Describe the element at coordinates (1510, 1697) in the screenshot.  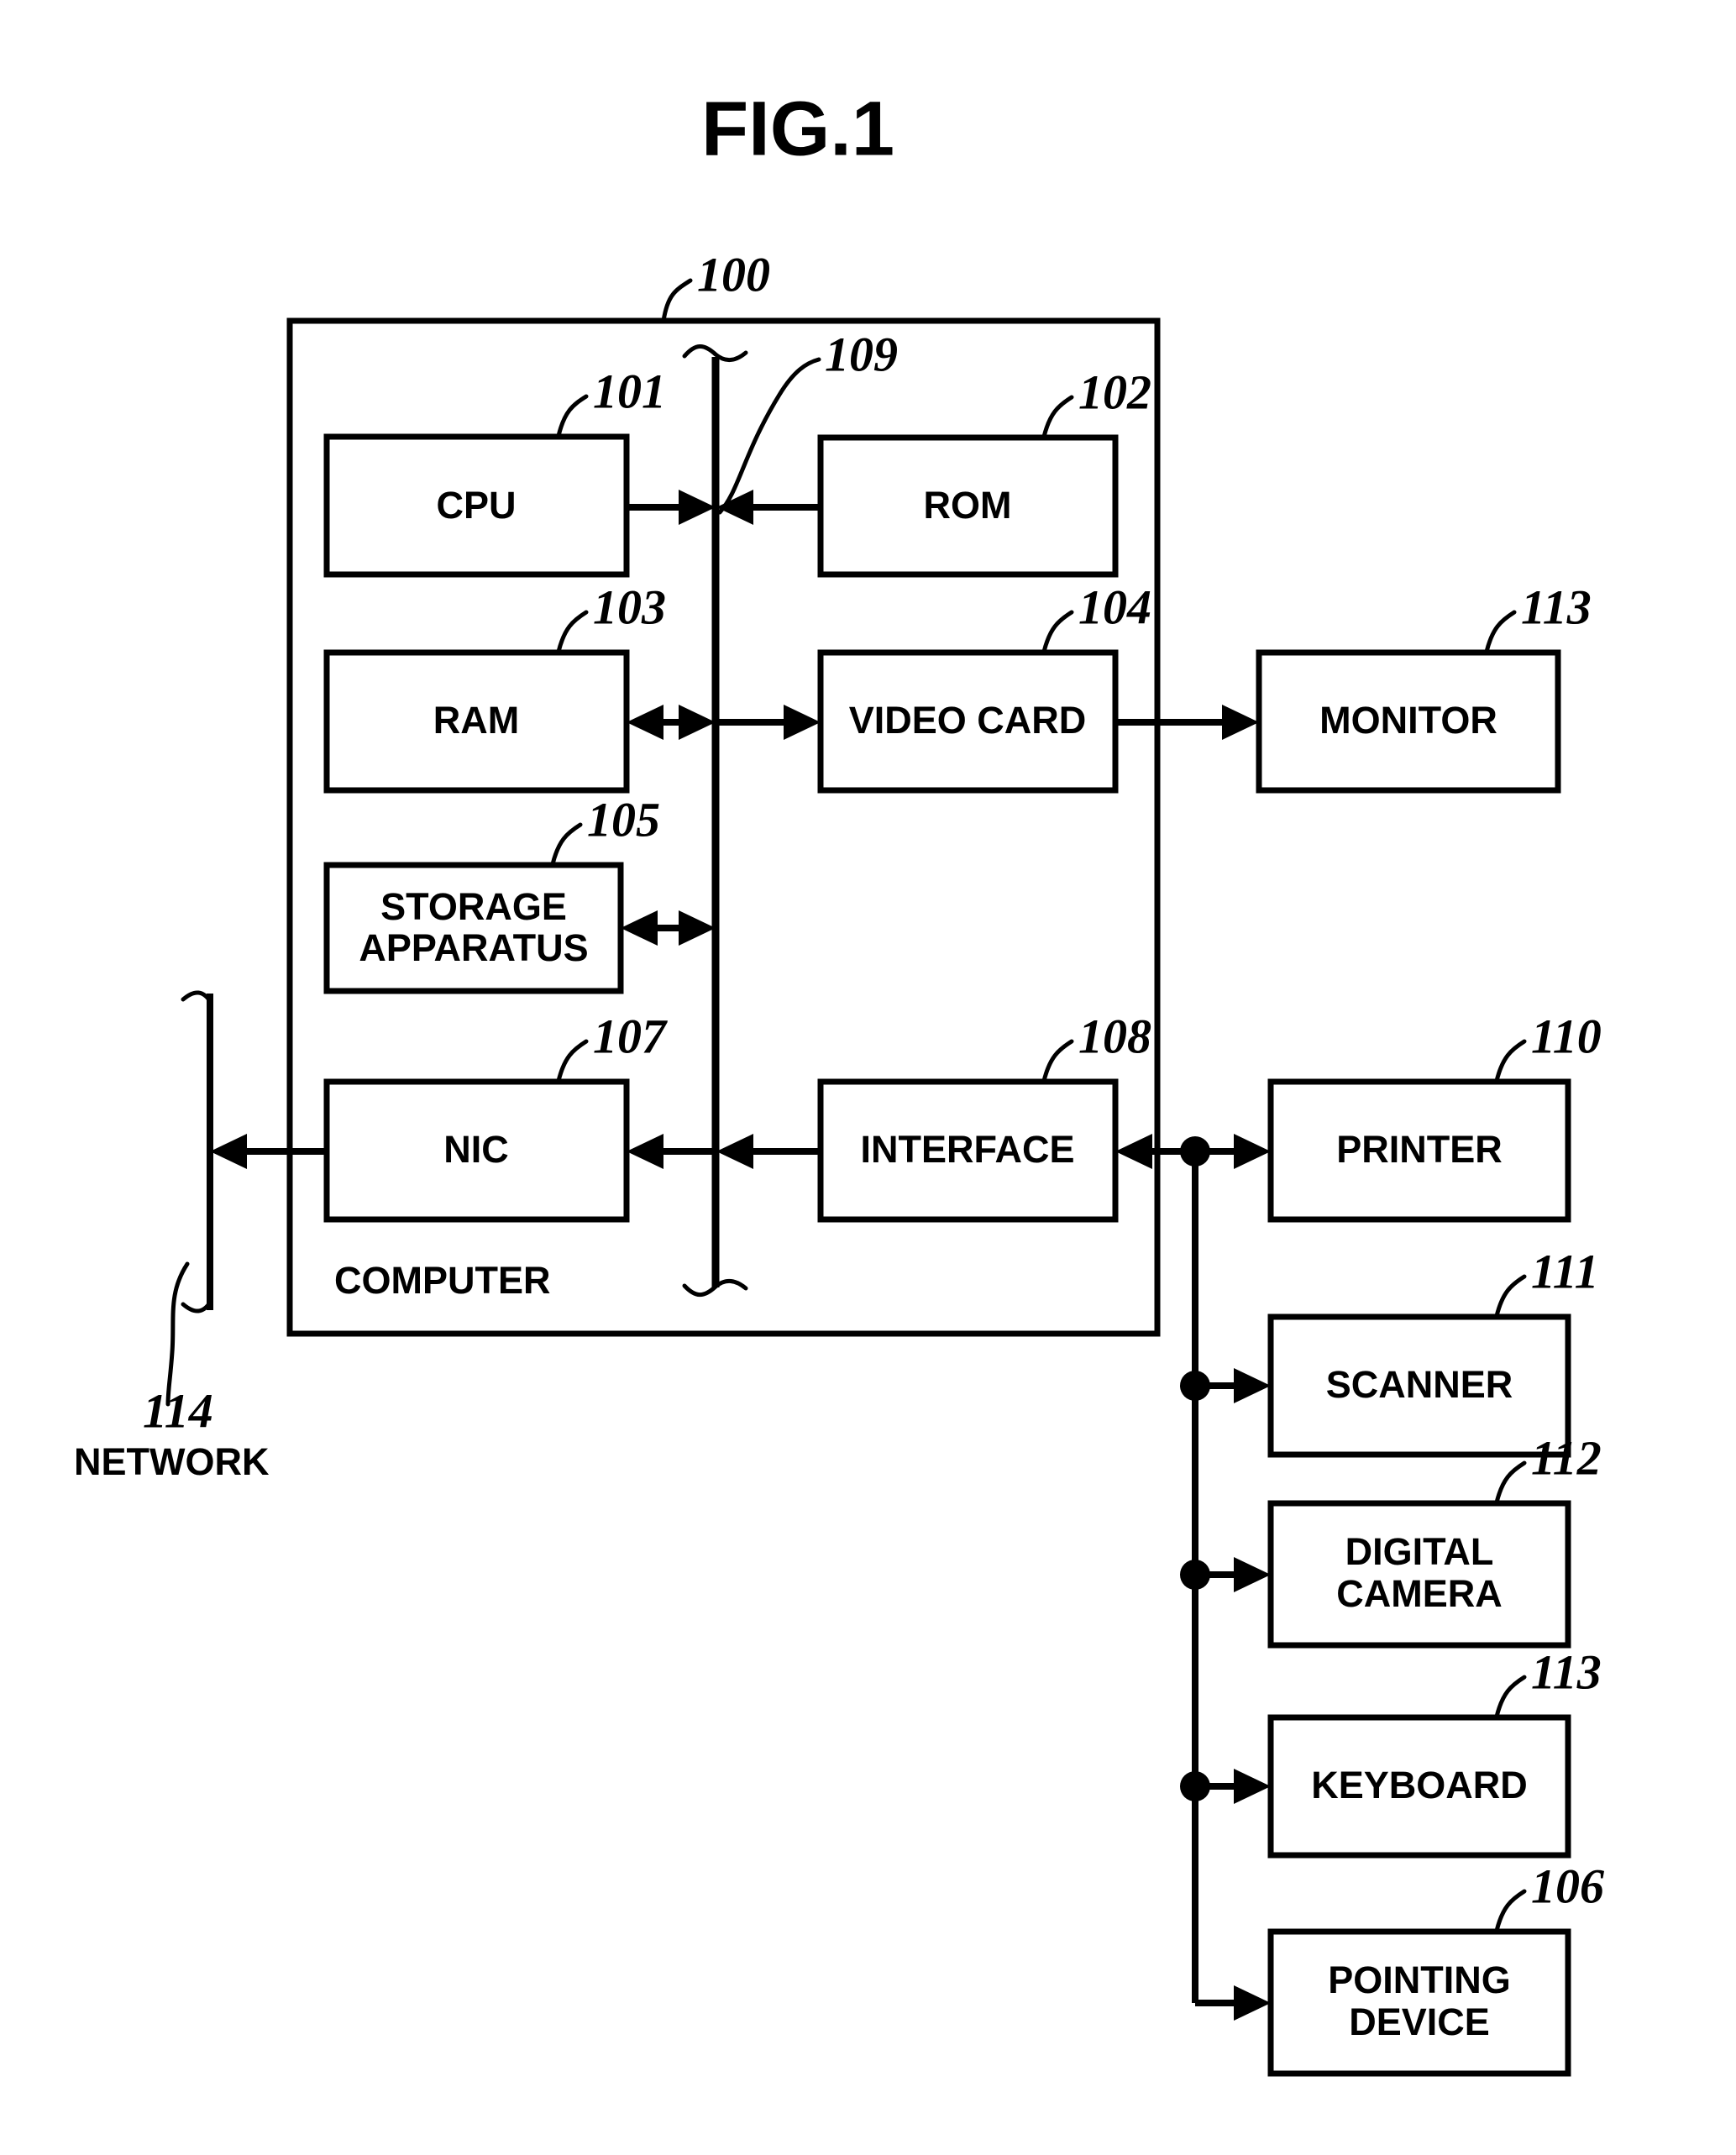
I see `ref-leader-113-keyboard` at that location.